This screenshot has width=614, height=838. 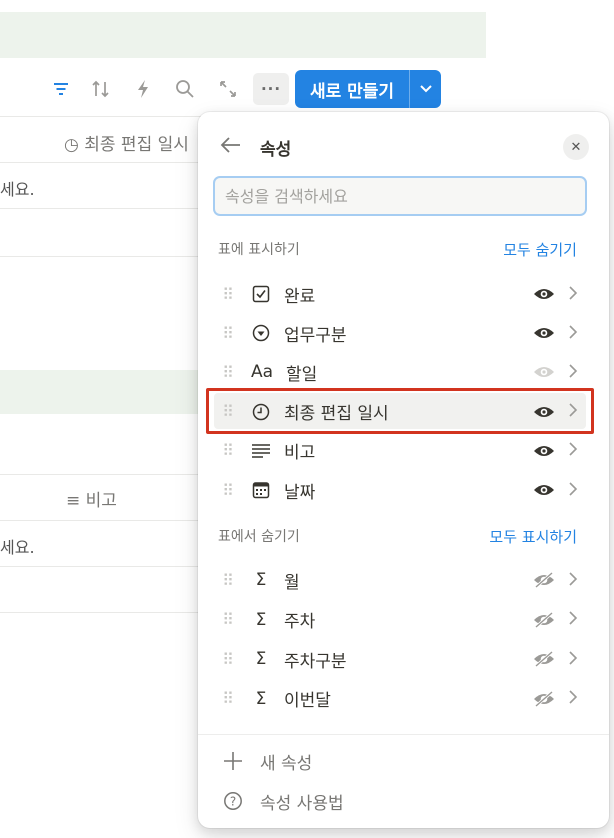 What do you see at coordinates (315, 335) in the screenshot?
I see `property-name: 업무구분` at bounding box center [315, 335].